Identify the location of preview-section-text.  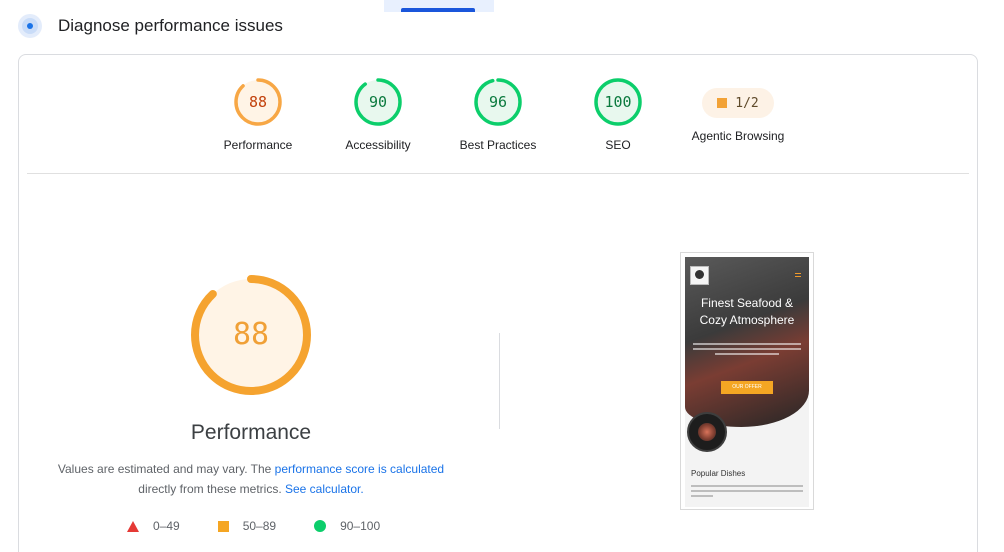
(747, 492).